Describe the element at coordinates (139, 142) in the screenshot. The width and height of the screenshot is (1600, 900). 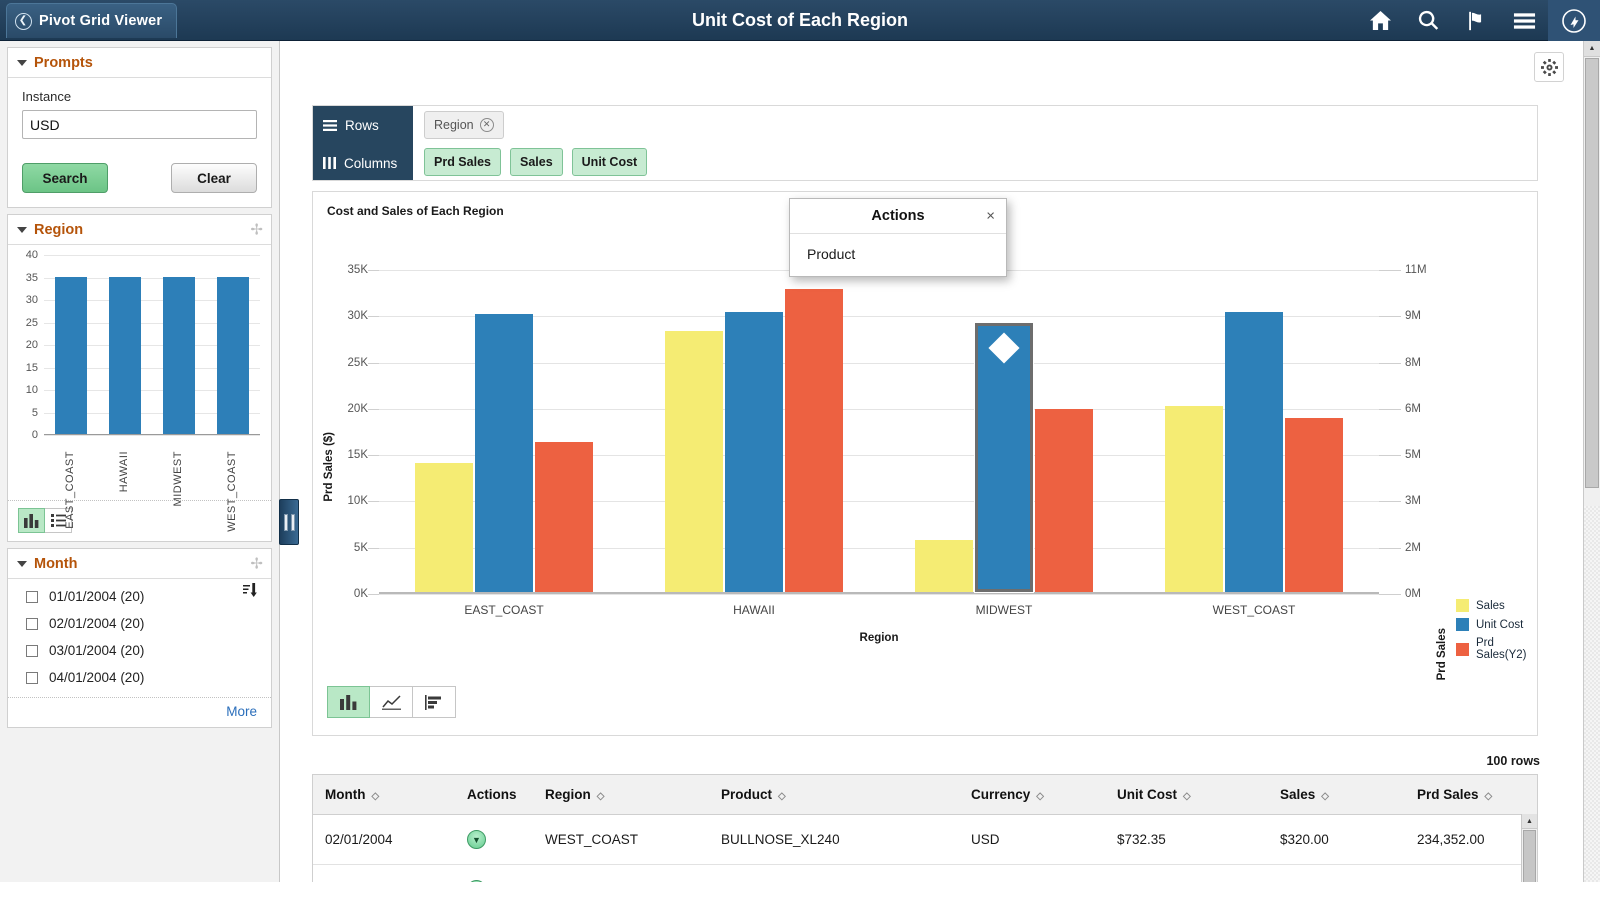
I see `prompts-panel-body: Instance Search Clear` at that location.